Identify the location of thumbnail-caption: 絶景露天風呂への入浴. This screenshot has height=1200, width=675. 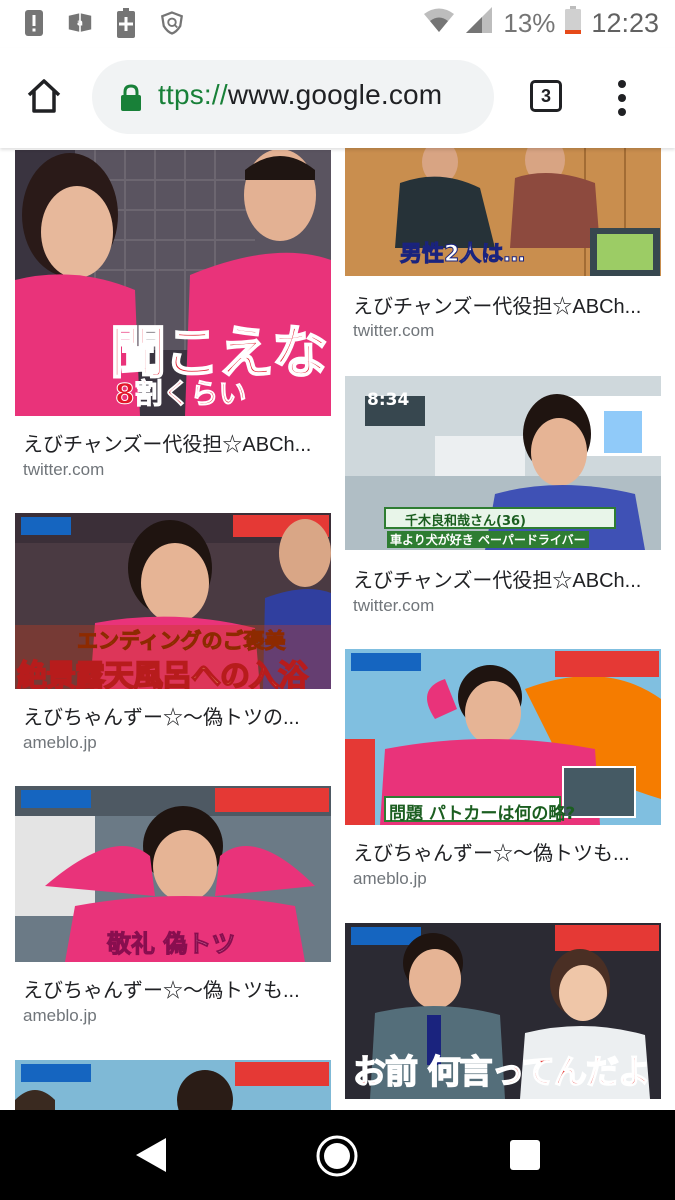
(162, 673).